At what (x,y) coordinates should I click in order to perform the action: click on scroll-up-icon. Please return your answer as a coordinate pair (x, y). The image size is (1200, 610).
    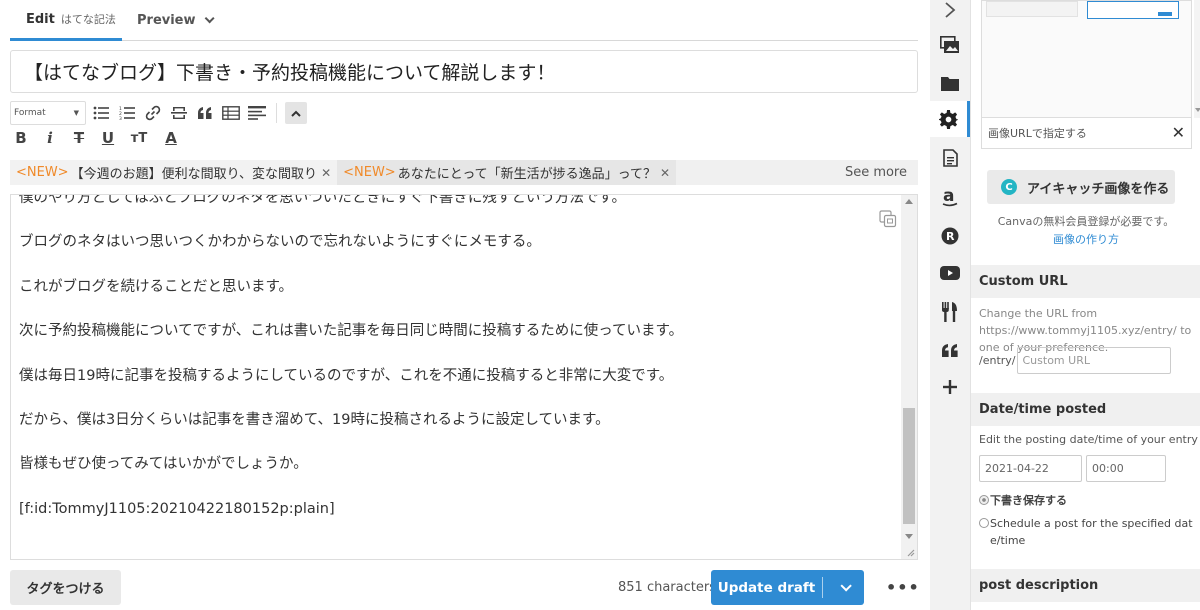
    Looking at the image, I should click on (909, 201).